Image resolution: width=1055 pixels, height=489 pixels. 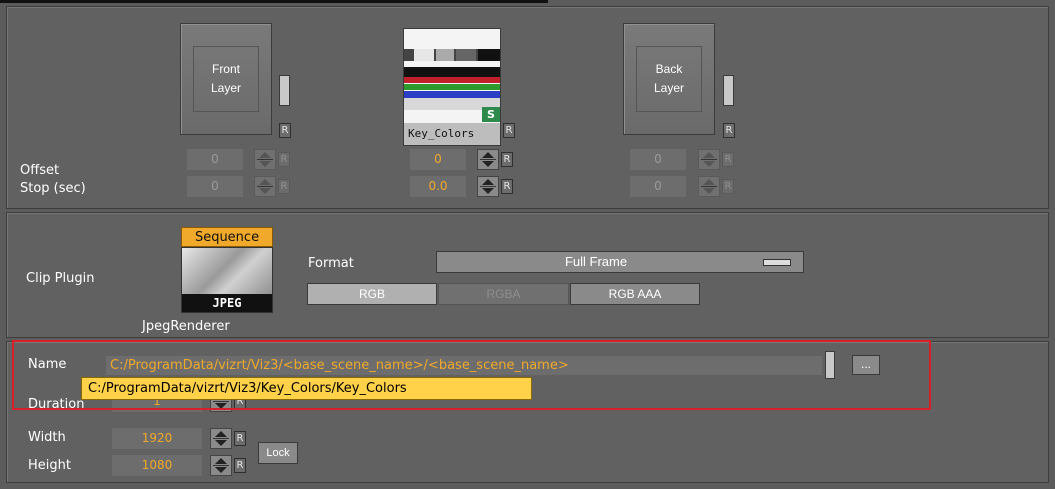 I want to click on format-dropdown-value: Full Frame, so click(x=596, y=261).